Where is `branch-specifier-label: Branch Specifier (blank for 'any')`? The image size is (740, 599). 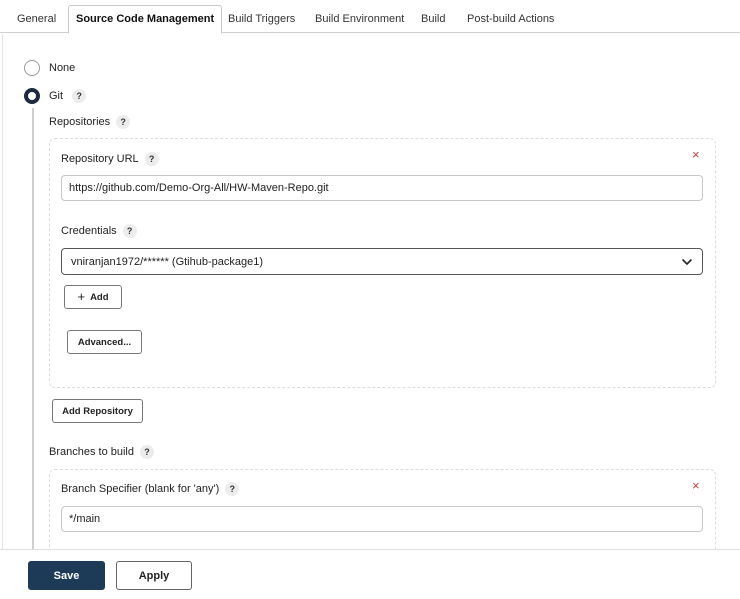
branch-specifier-label: Branch Specifier (blank for 'any') is located at coordinates (140, 489).